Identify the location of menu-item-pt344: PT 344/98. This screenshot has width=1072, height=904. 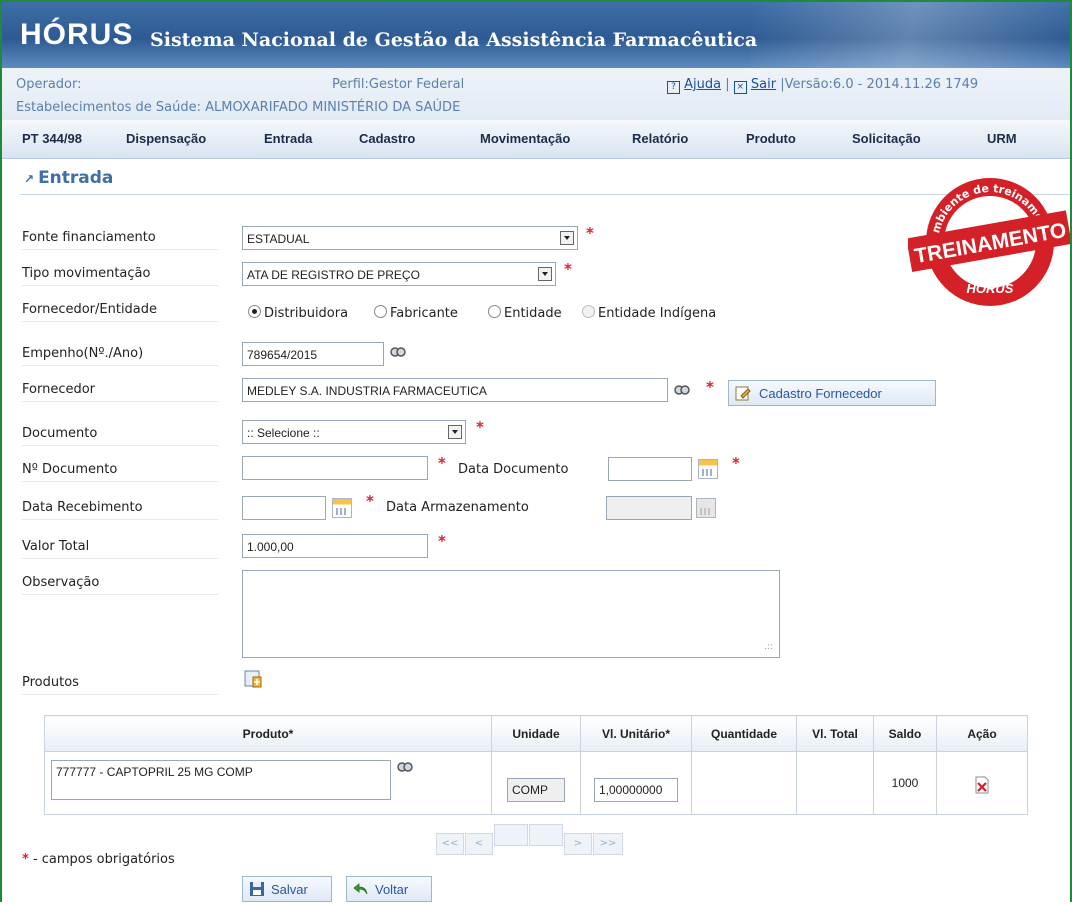
(52, 138).